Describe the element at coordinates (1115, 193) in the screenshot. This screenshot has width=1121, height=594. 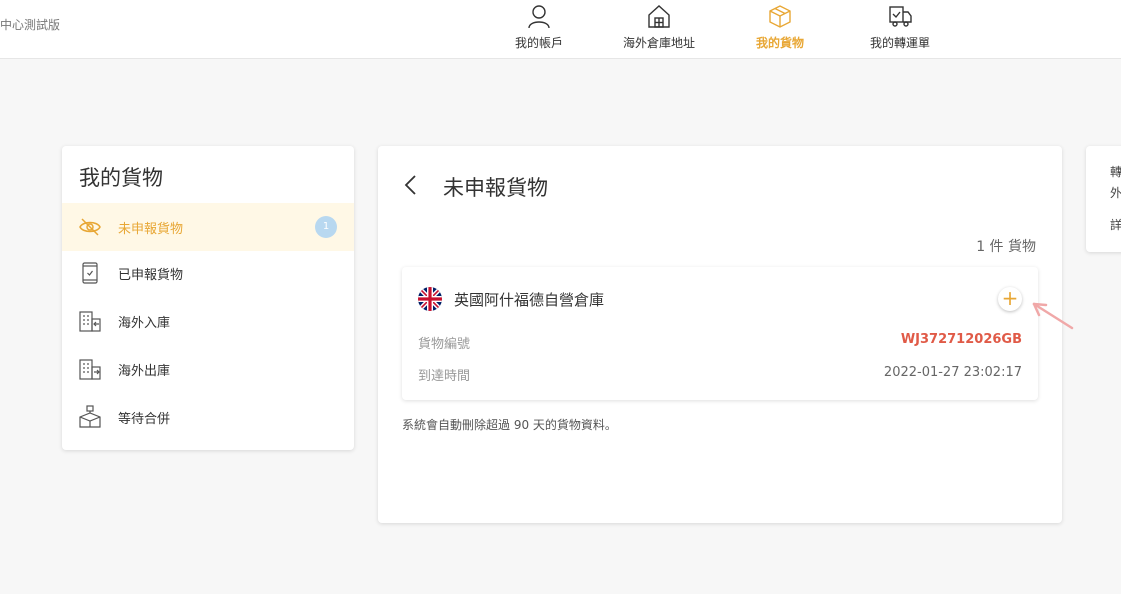
I see `right-panel-text-2: 外` at that location.